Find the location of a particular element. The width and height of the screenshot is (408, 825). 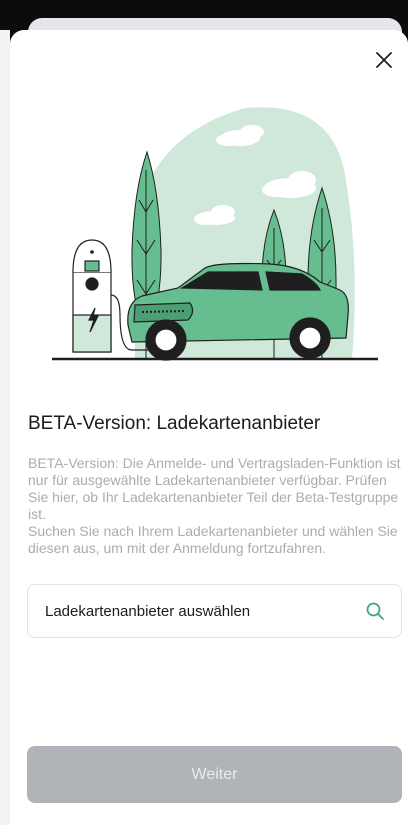

continue-button: Weiter is located at coordinates (214, 774).